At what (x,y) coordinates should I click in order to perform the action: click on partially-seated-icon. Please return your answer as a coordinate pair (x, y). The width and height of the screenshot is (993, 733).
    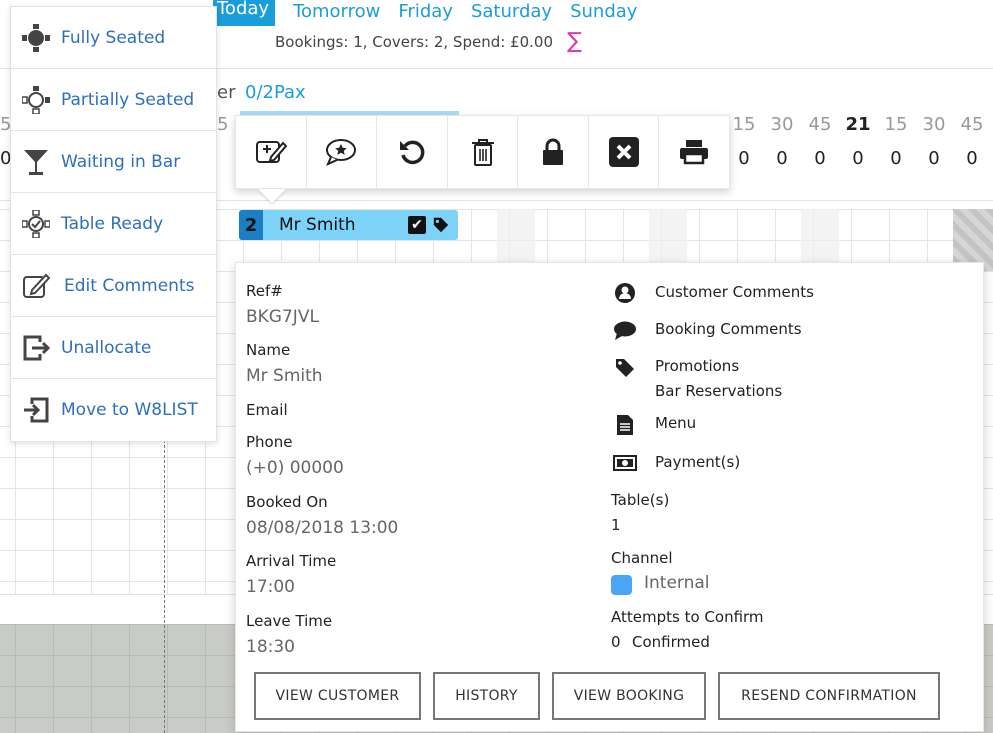
    Looking at the image, I should click on (36, 99).